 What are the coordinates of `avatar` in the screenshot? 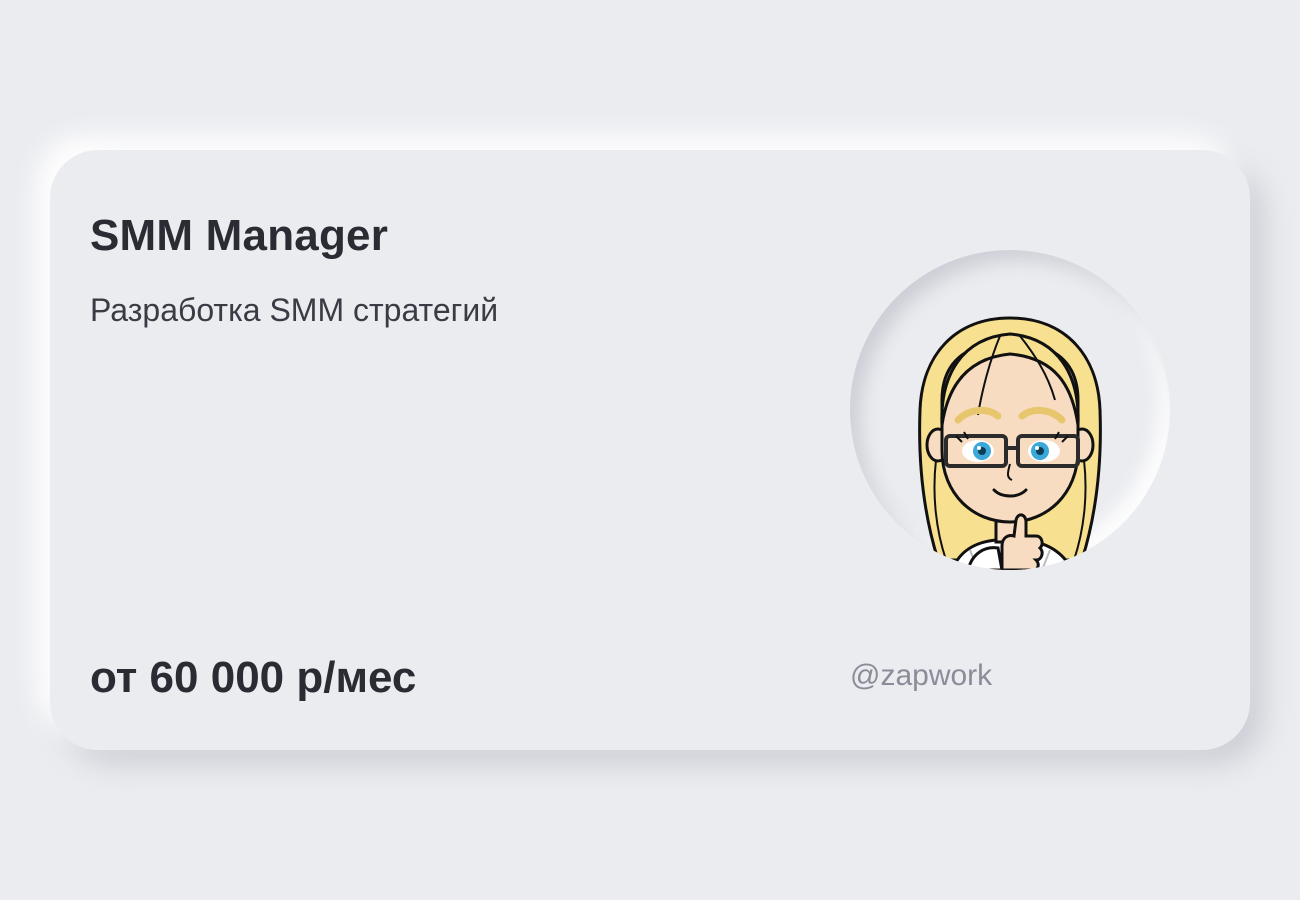 It's located at (1010, 410).